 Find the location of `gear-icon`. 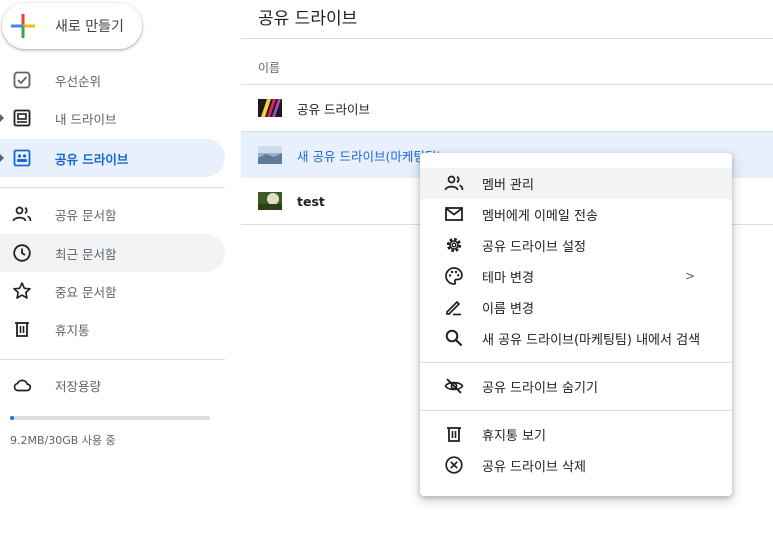

gear-icon is located at coordinates (454, 245).